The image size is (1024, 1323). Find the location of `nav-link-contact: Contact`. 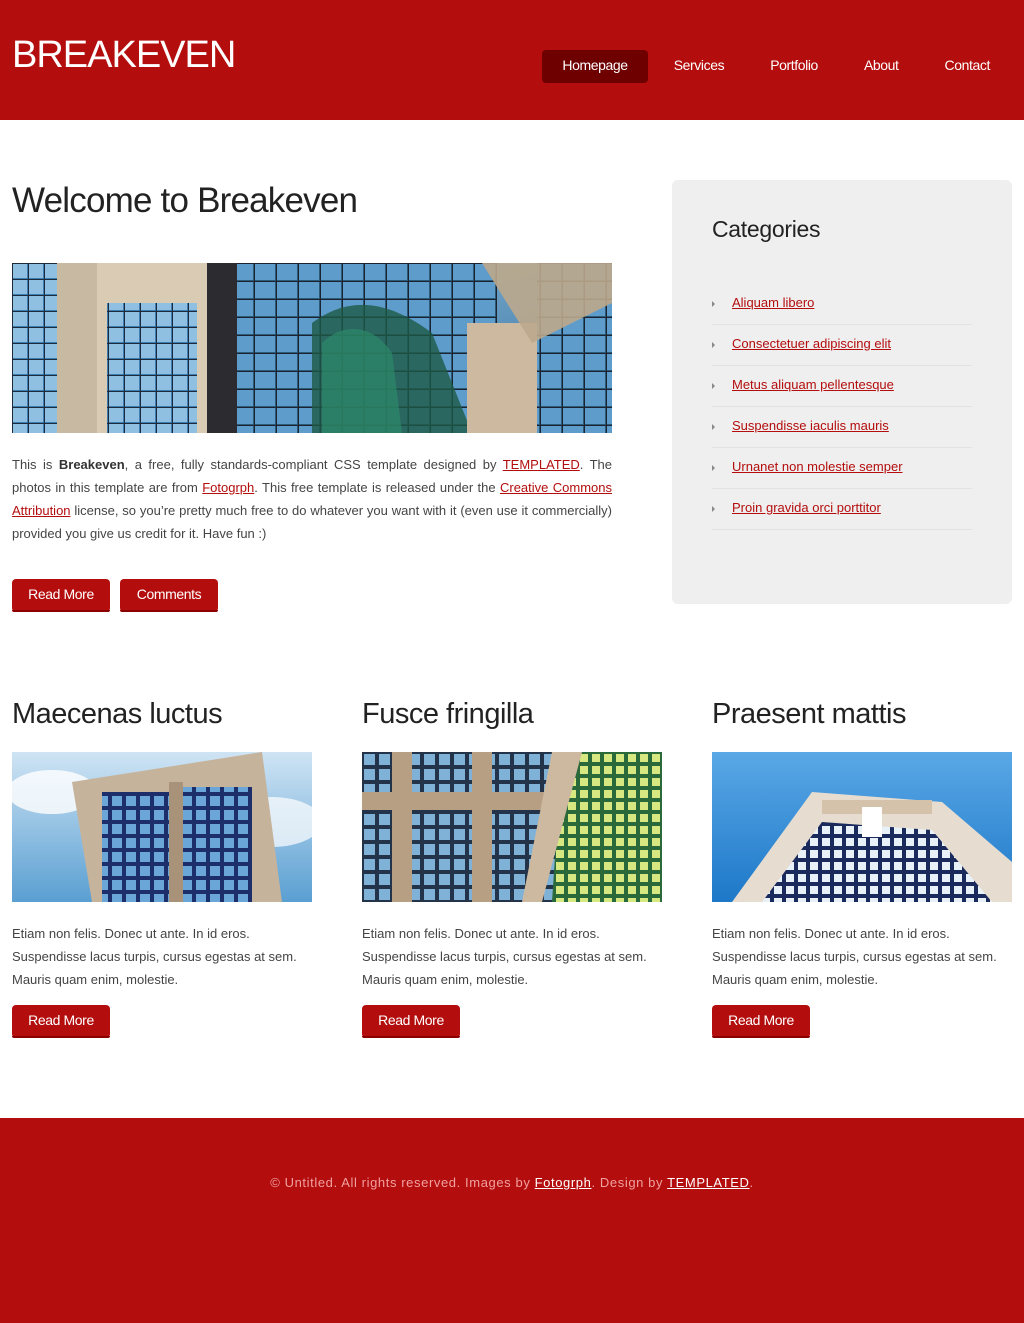

nav-link-contact: Contact is located at coordinates (967, 66).